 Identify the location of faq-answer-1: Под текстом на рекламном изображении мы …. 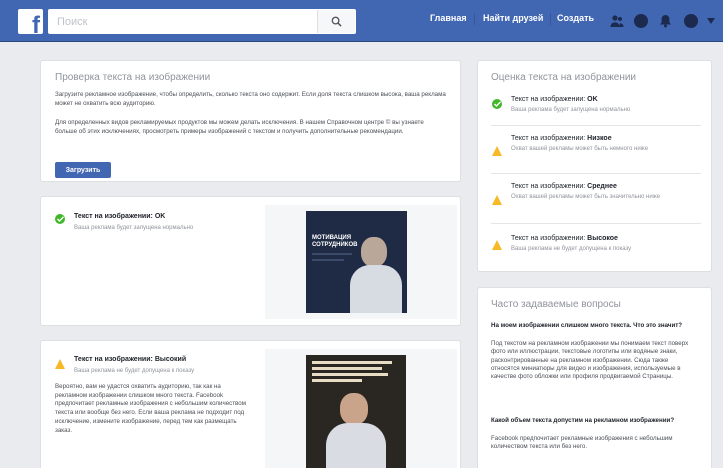
(590, 360).